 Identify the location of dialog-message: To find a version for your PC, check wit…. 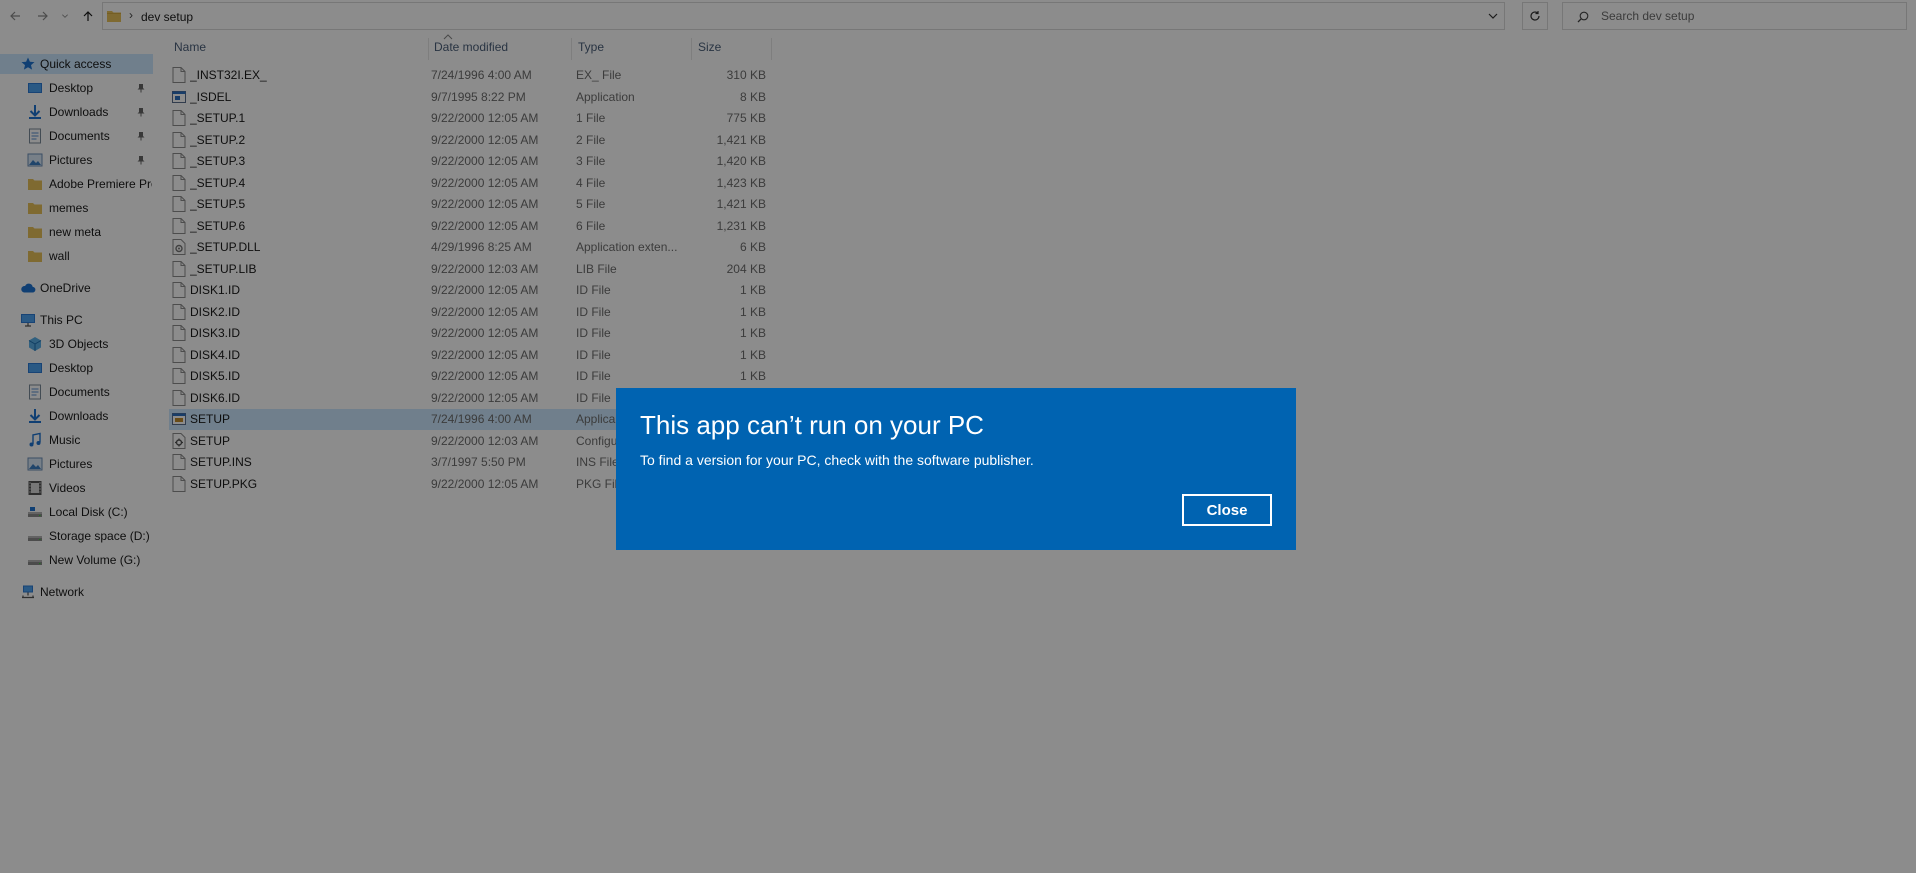
(837, 460).